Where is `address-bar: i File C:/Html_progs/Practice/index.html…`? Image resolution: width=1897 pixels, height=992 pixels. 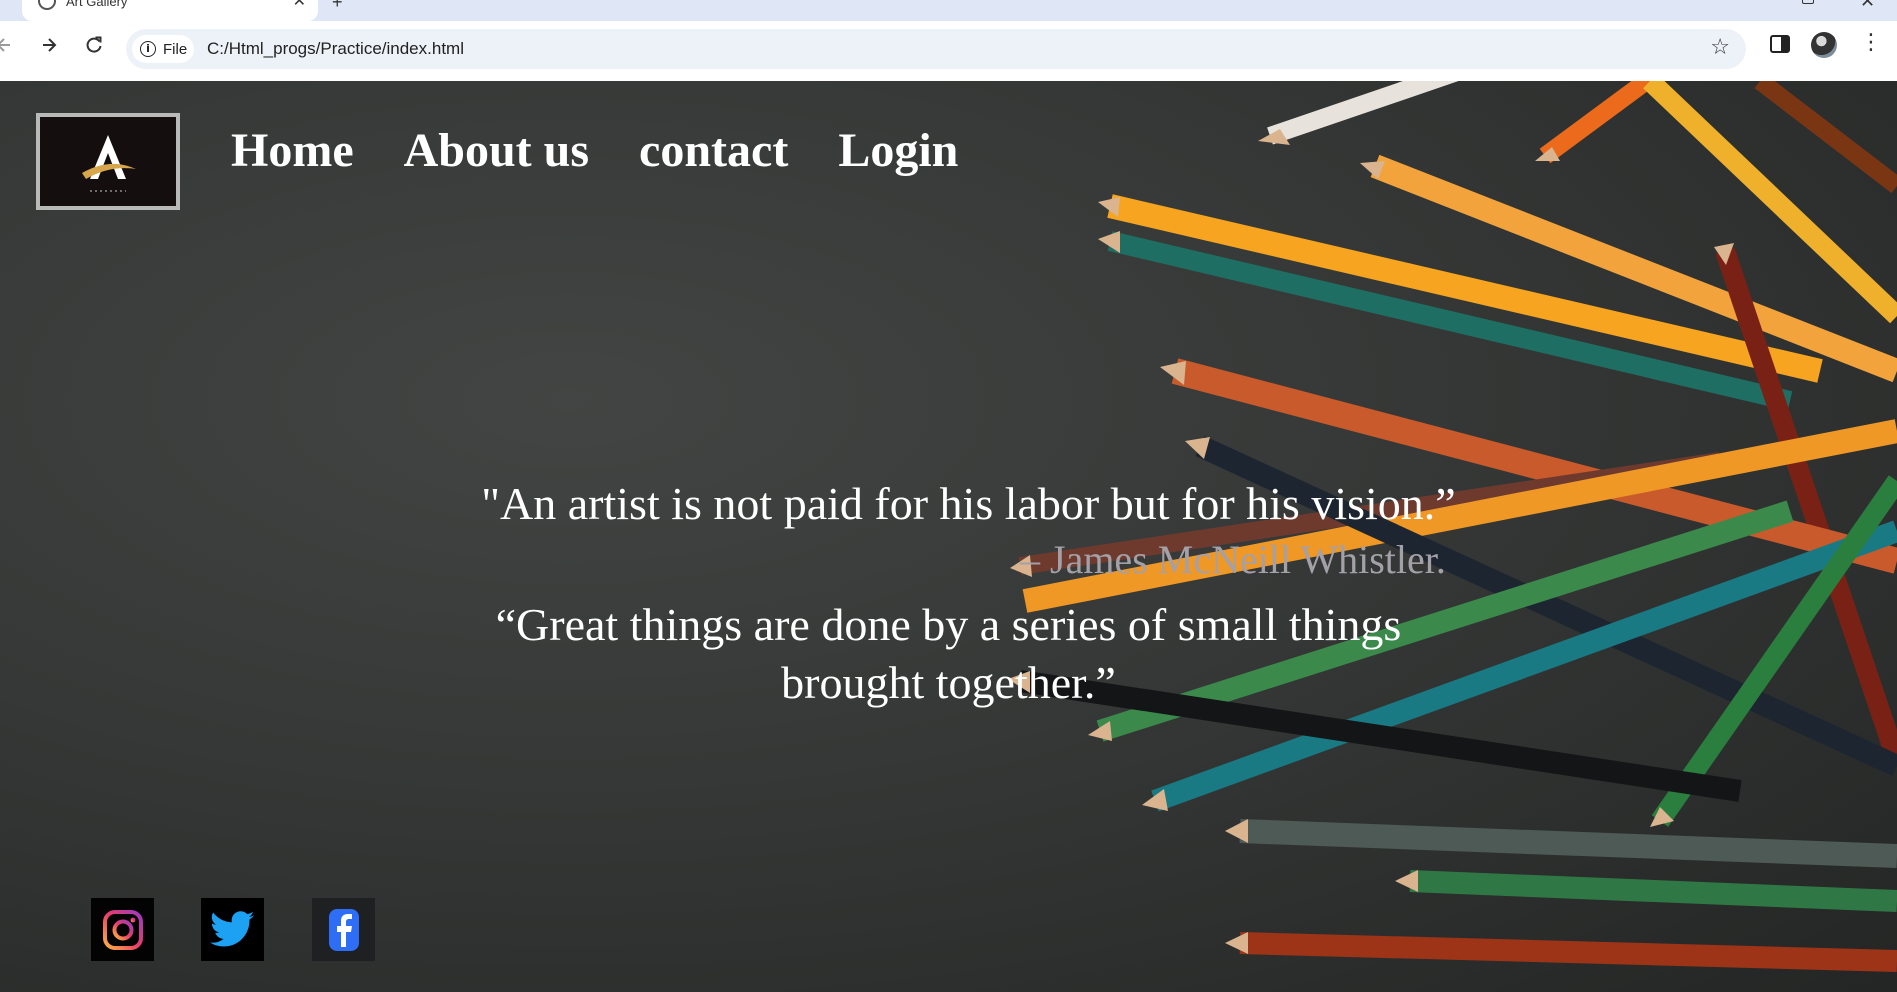
address-bar: i File C:/Html_progs/Practice/index.html… is located at coordinates (936, 49).